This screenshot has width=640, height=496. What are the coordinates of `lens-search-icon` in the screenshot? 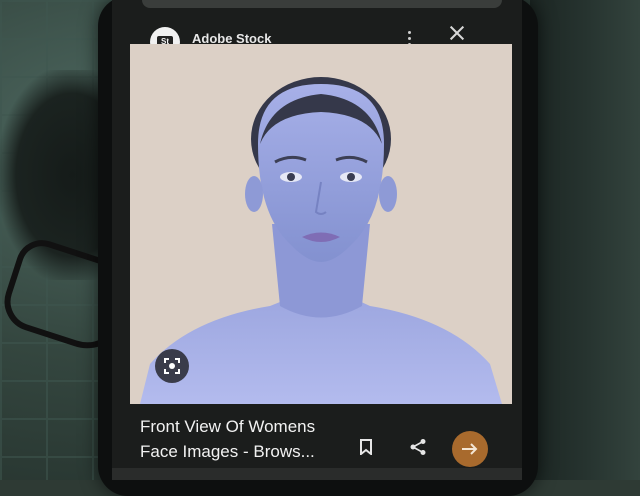 It's located at (172, 366).